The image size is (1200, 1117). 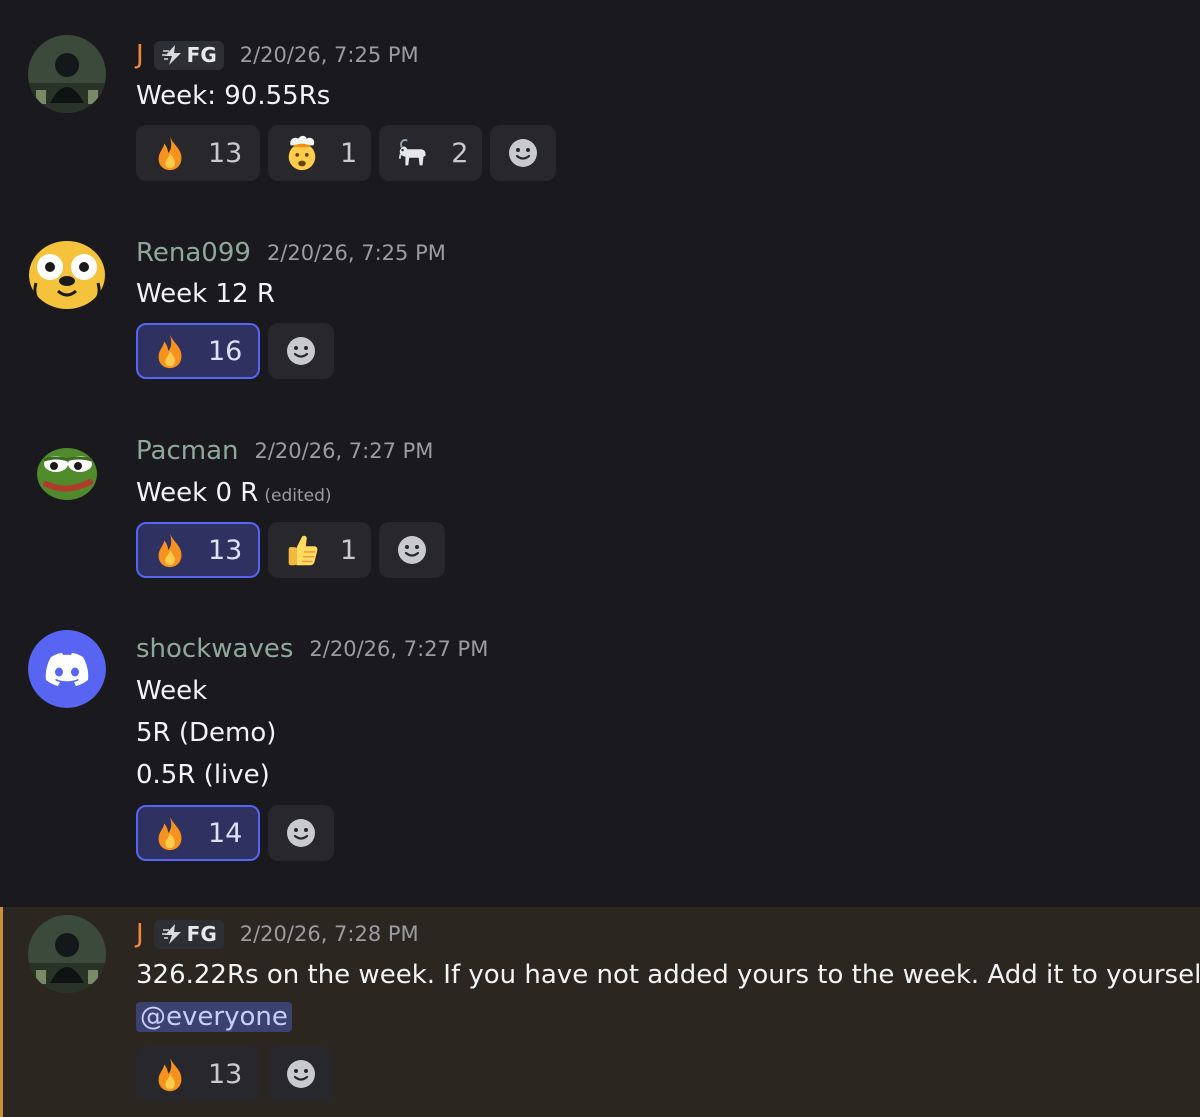 What do you see at coordinates (225, 833) in the screenshot?
I see `reaction-count: 14` at bounding box center [225, 833].